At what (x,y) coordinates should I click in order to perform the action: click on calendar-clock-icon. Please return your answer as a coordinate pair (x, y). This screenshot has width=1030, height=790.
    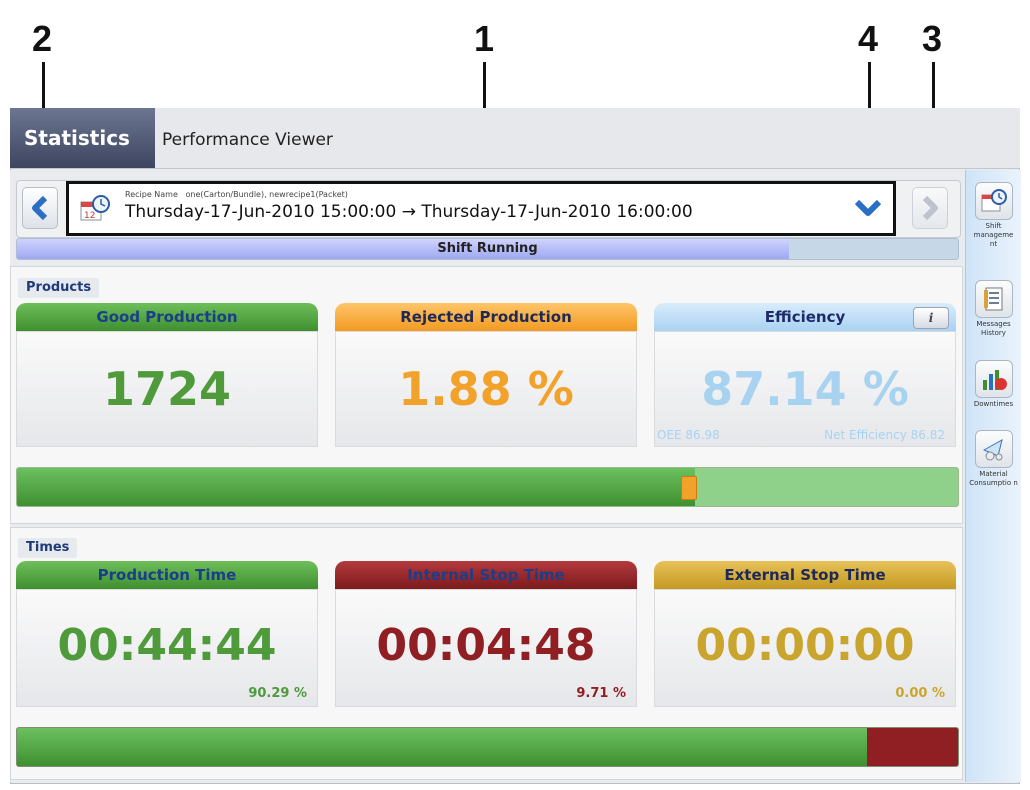
    Looking at the image, I should click on (993, 201).